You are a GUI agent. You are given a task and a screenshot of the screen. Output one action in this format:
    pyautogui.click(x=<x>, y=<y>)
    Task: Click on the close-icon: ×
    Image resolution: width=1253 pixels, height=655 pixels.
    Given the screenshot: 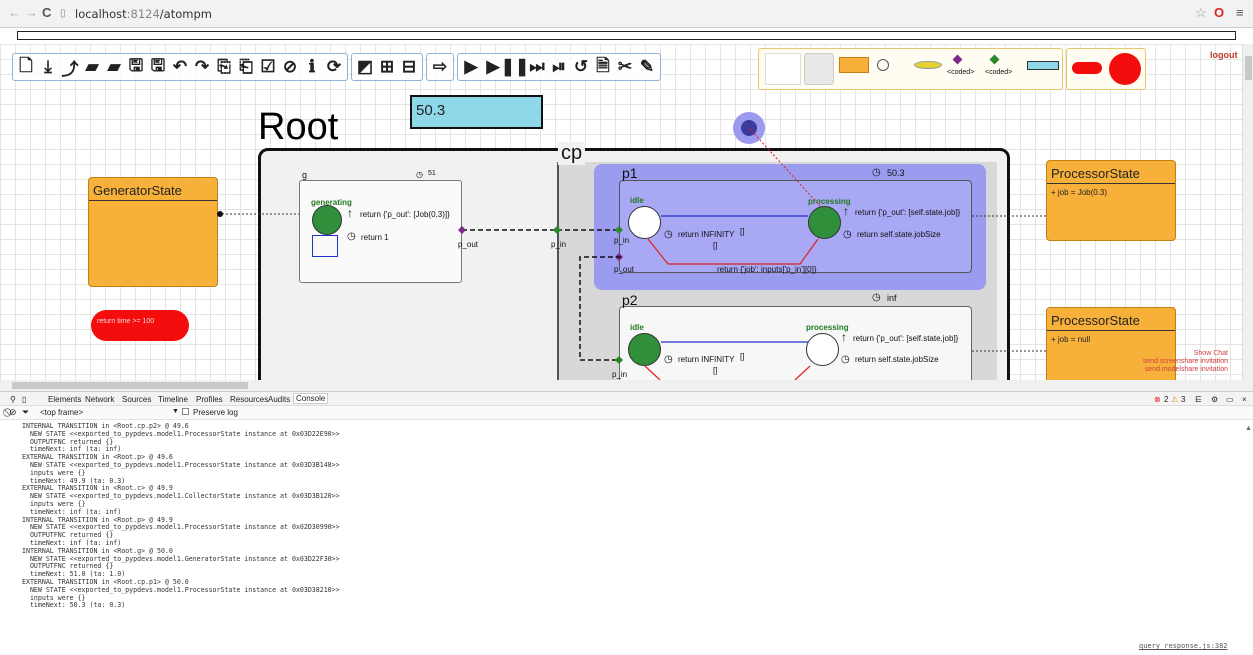 What is the action you would take?
    pyautogui.click(x=1244, y=399)
    